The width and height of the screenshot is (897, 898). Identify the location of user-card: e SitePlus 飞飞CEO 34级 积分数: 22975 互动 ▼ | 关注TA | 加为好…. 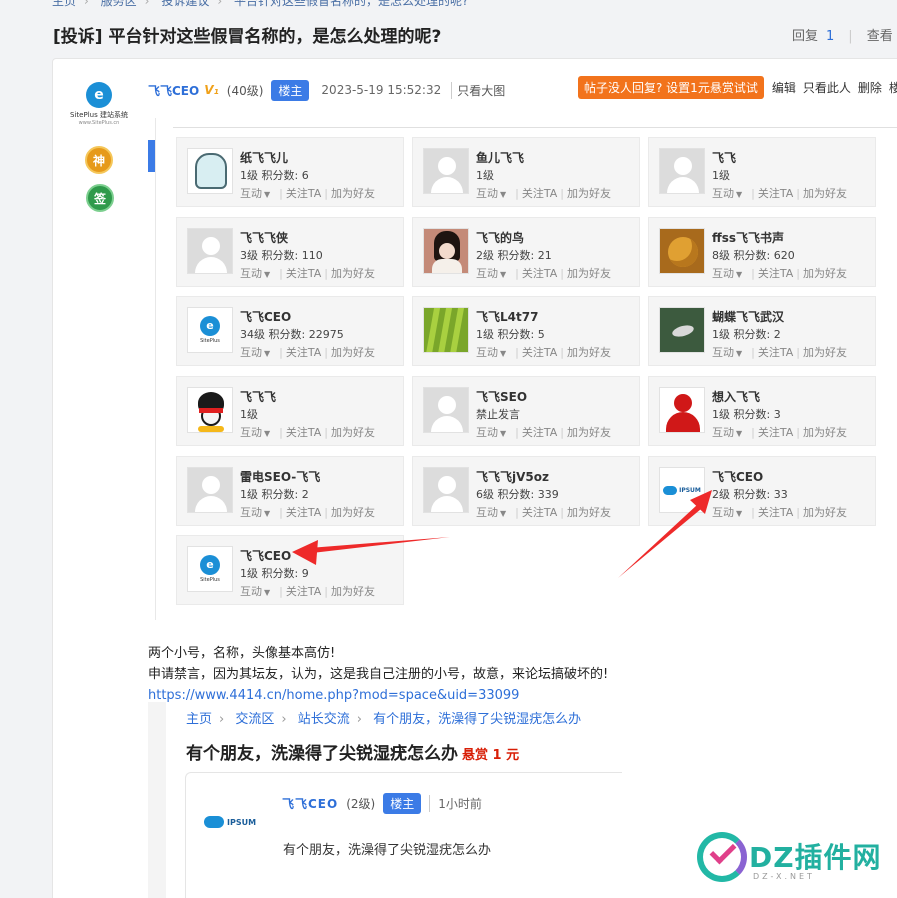
(290, 331).